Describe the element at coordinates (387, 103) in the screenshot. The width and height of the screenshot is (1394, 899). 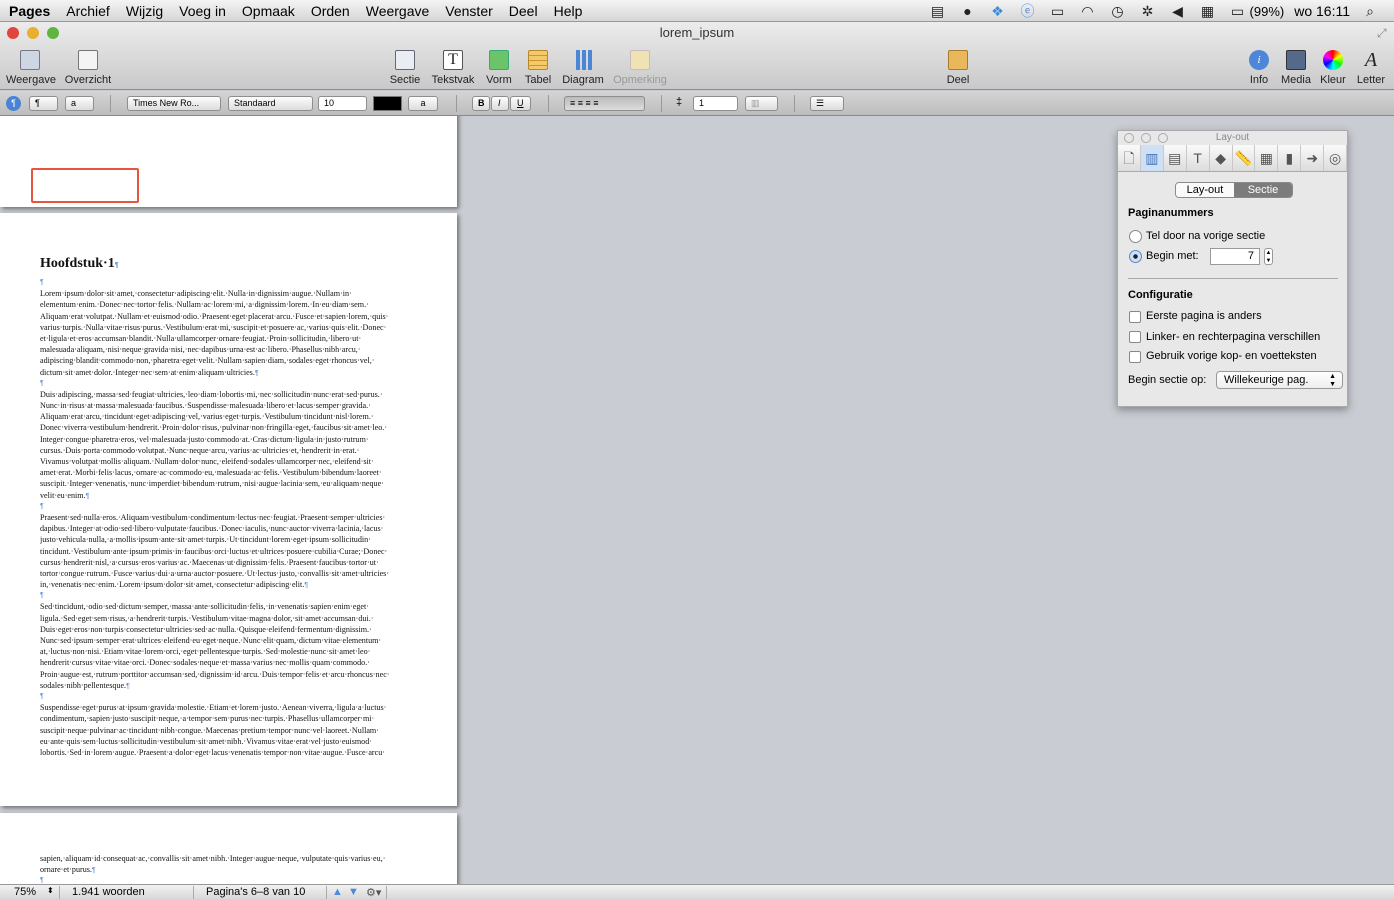
I see `text-color-well` at that location.